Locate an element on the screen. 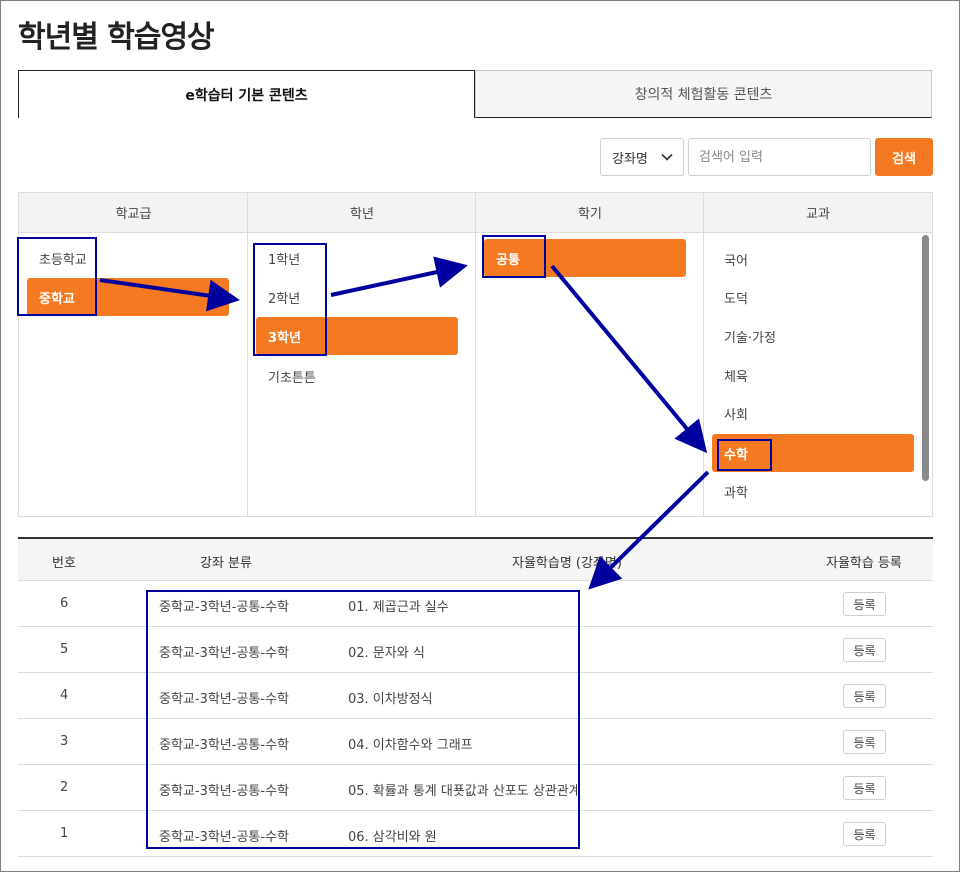  subject-option-science: 과학 is located at coordinates (813, 491).